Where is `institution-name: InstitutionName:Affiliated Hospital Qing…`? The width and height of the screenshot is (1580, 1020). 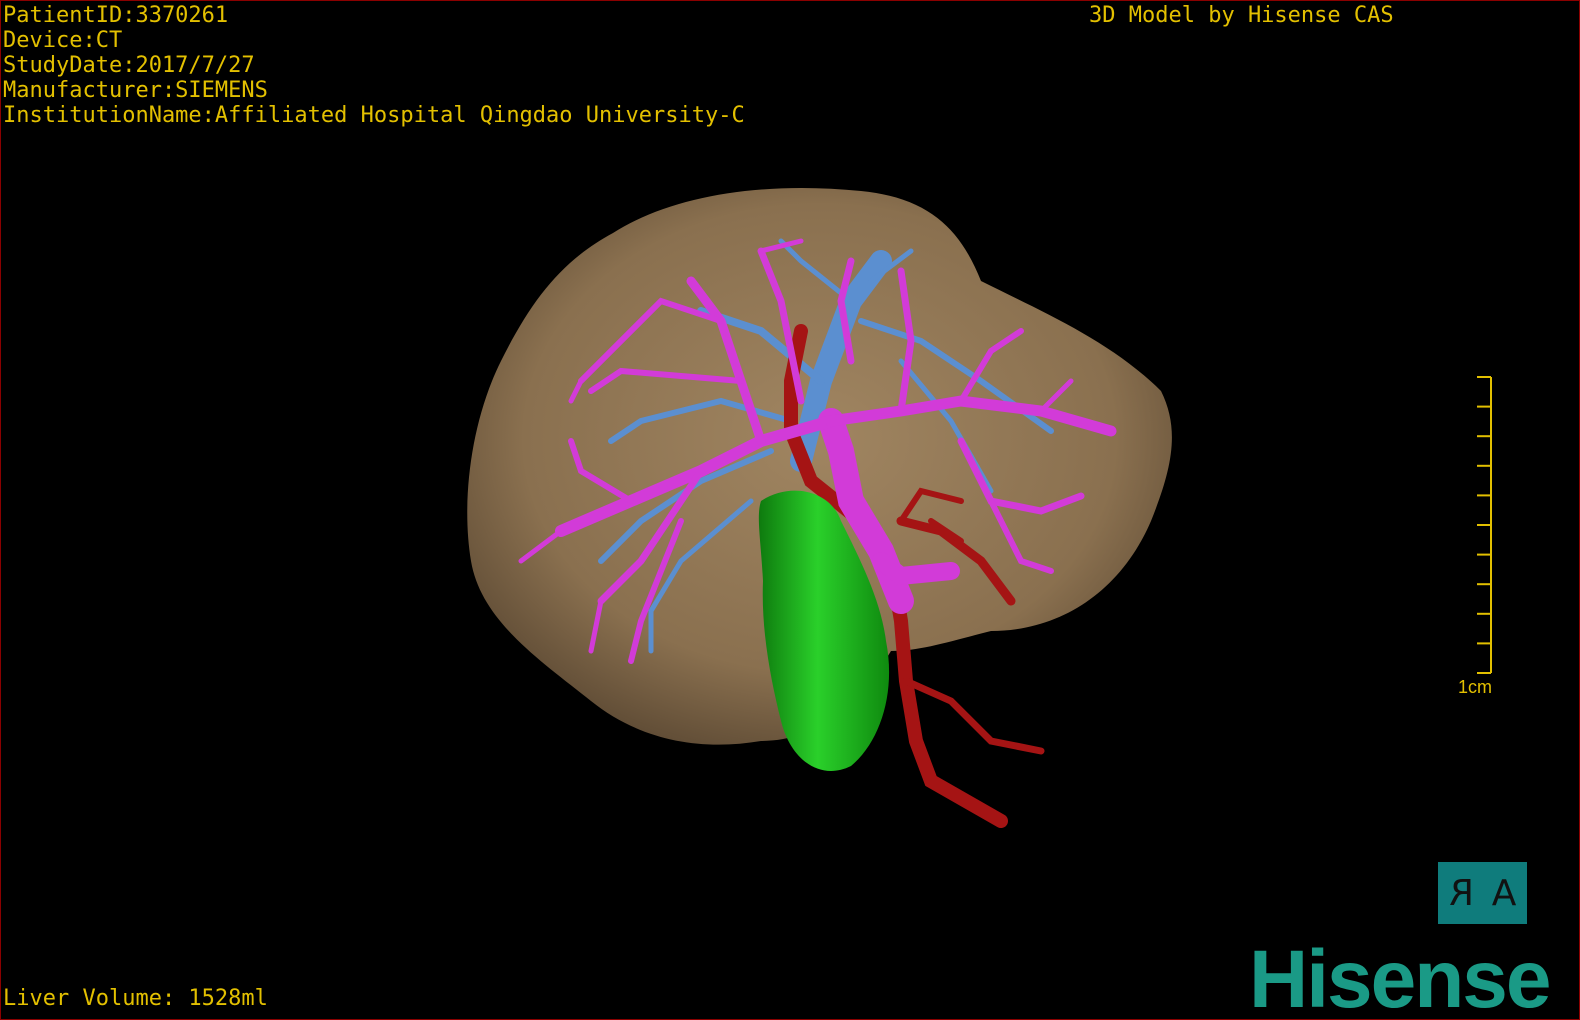 institution-name: InstitutionName:Affiliated Hospital Qing… is located at coordinates (374, 115).